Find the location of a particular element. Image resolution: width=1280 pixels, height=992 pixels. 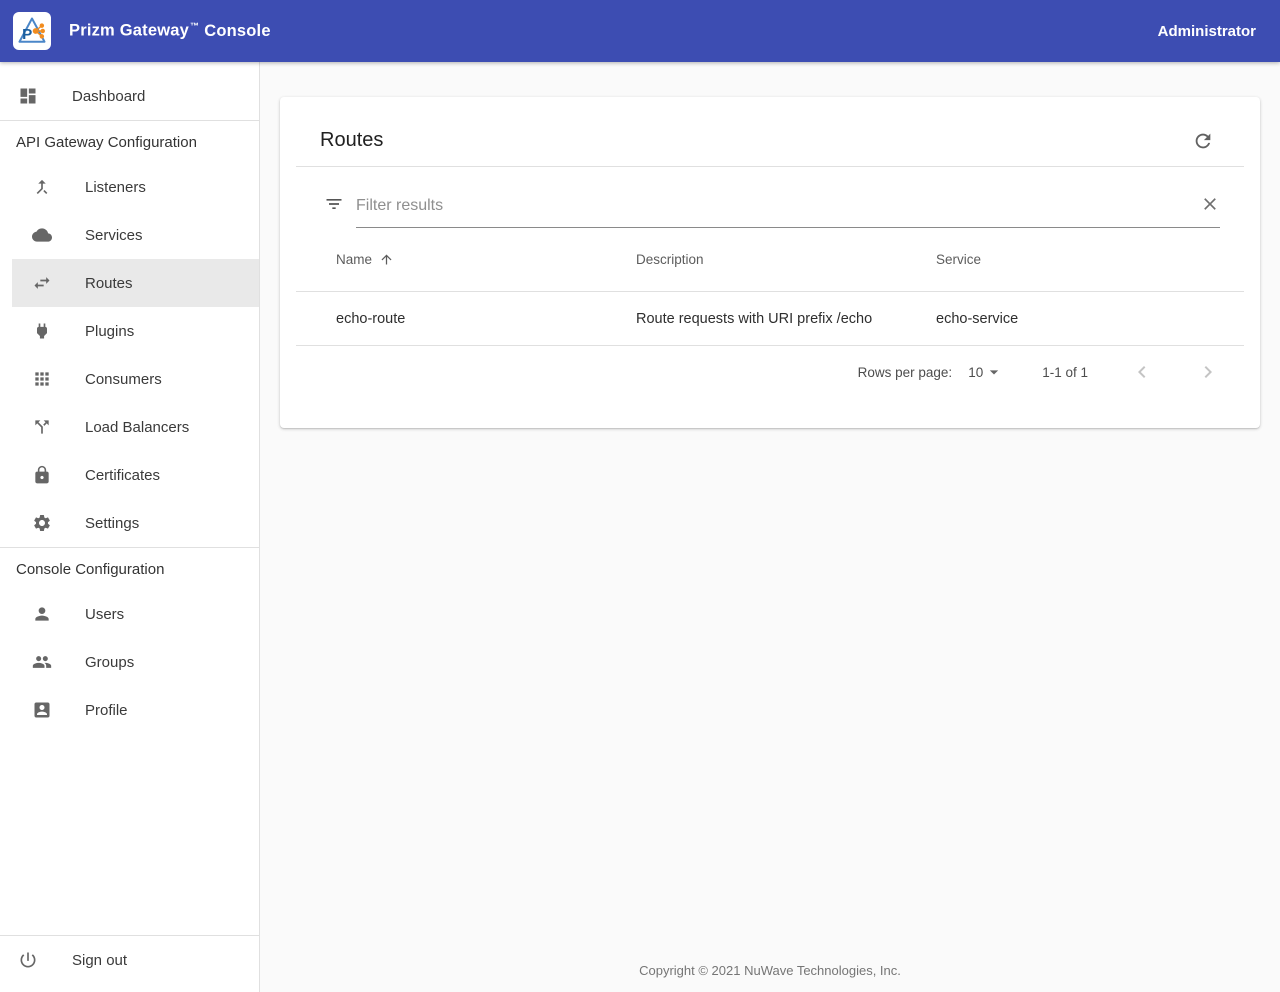

cell-service: echo-service is located at coordinates (977, 318).